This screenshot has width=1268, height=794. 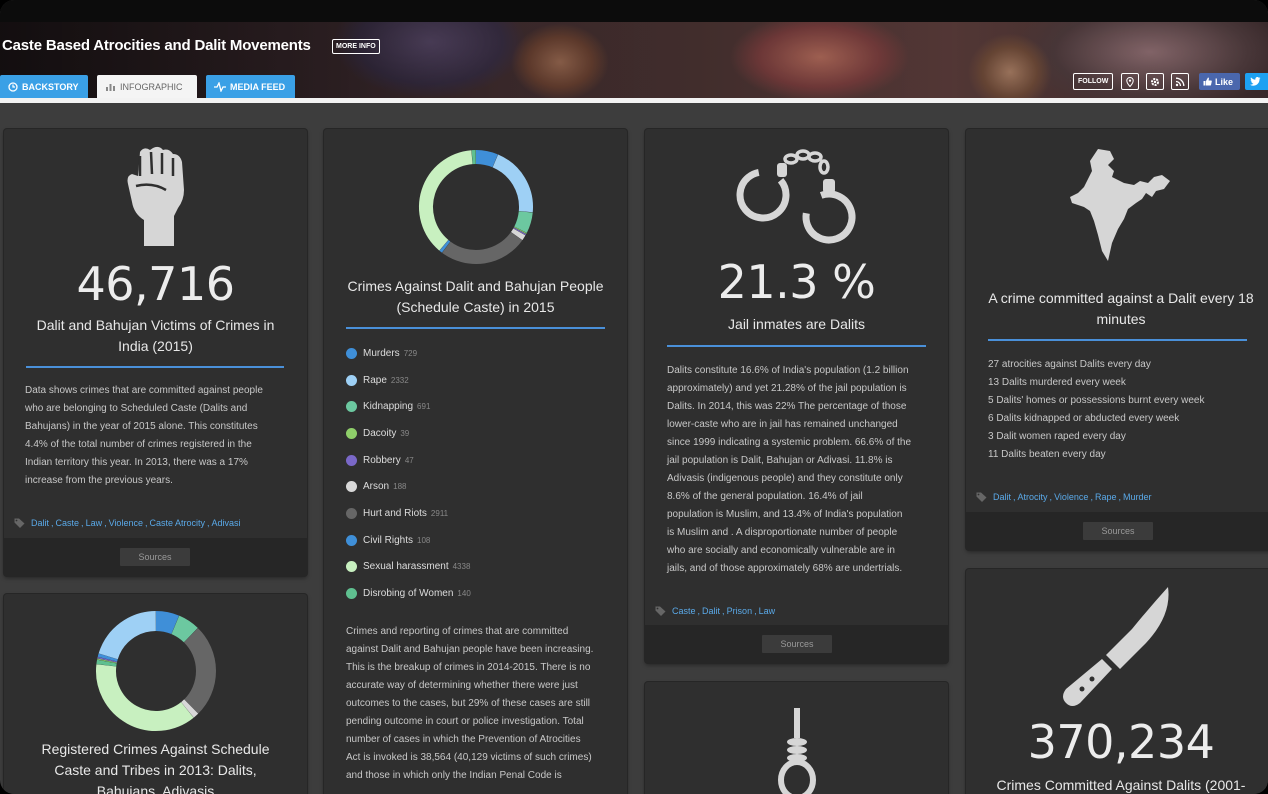 What do you see at coordinates (634, 100) in the screenshot?
I see `tab-underline` at bounding box center [634, 100].